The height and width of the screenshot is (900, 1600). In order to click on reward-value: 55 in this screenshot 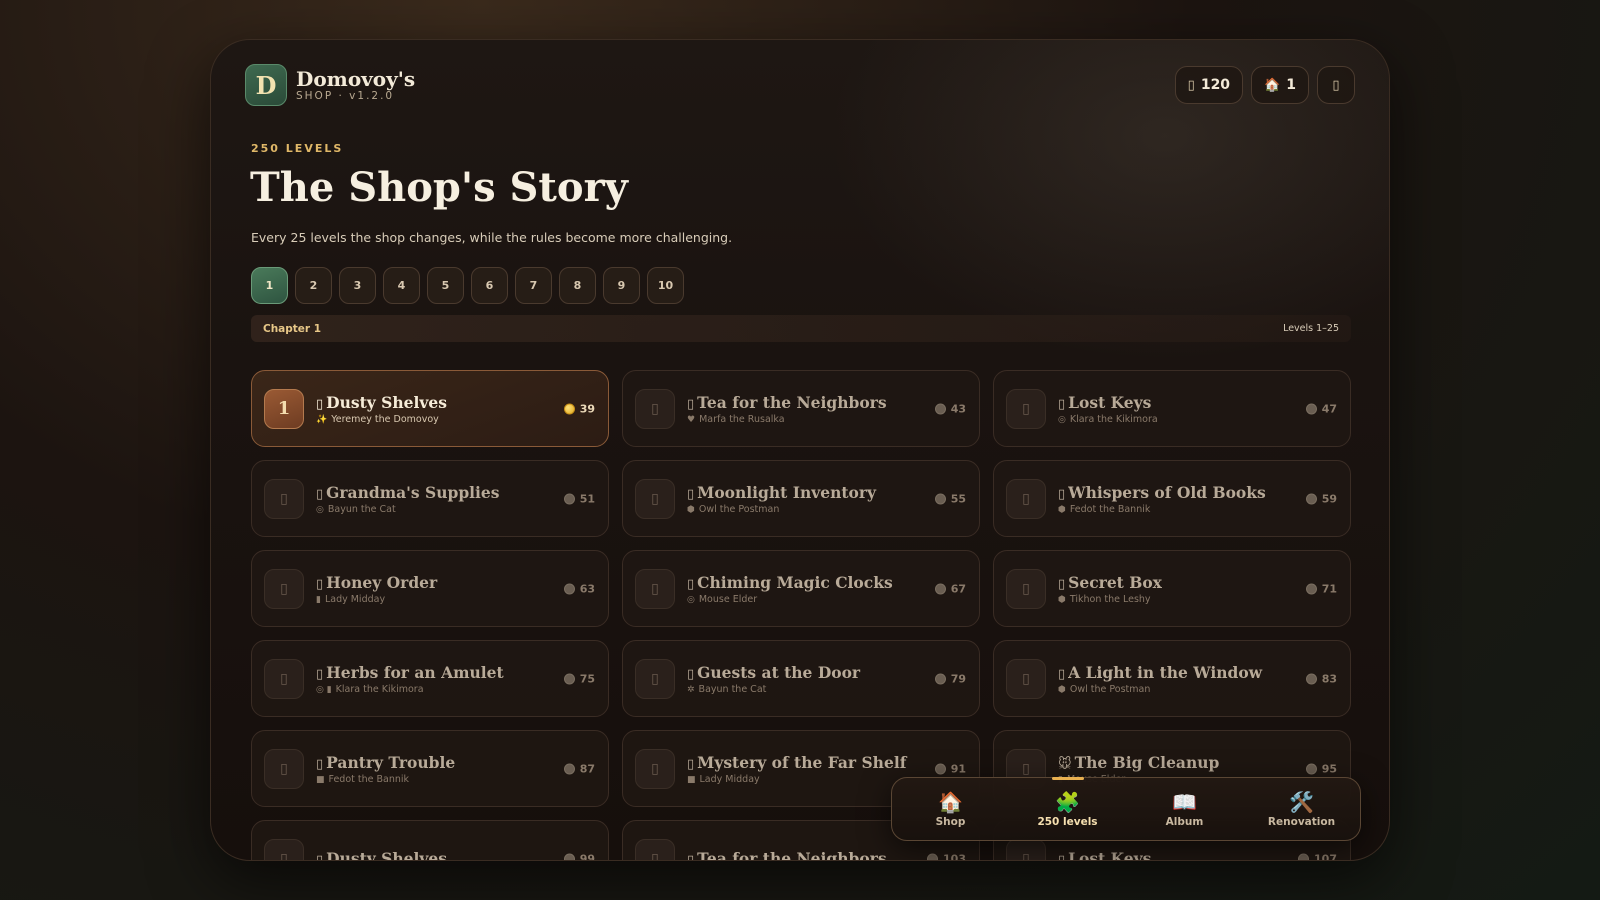, I will do `click(958, 498)`.